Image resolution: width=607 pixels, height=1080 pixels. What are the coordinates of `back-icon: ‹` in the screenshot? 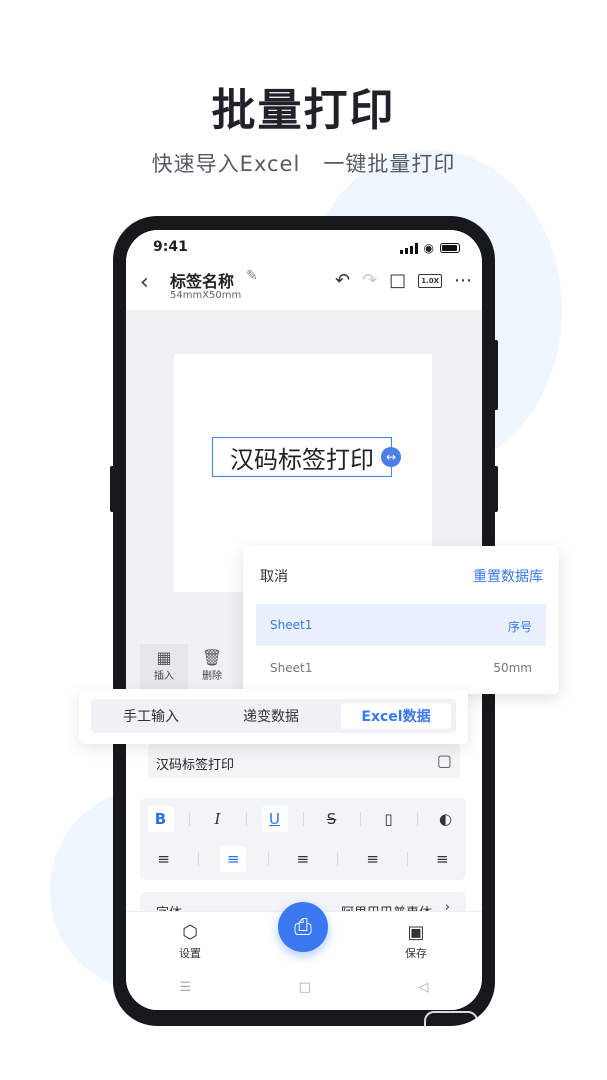 It's located at (144, 282).